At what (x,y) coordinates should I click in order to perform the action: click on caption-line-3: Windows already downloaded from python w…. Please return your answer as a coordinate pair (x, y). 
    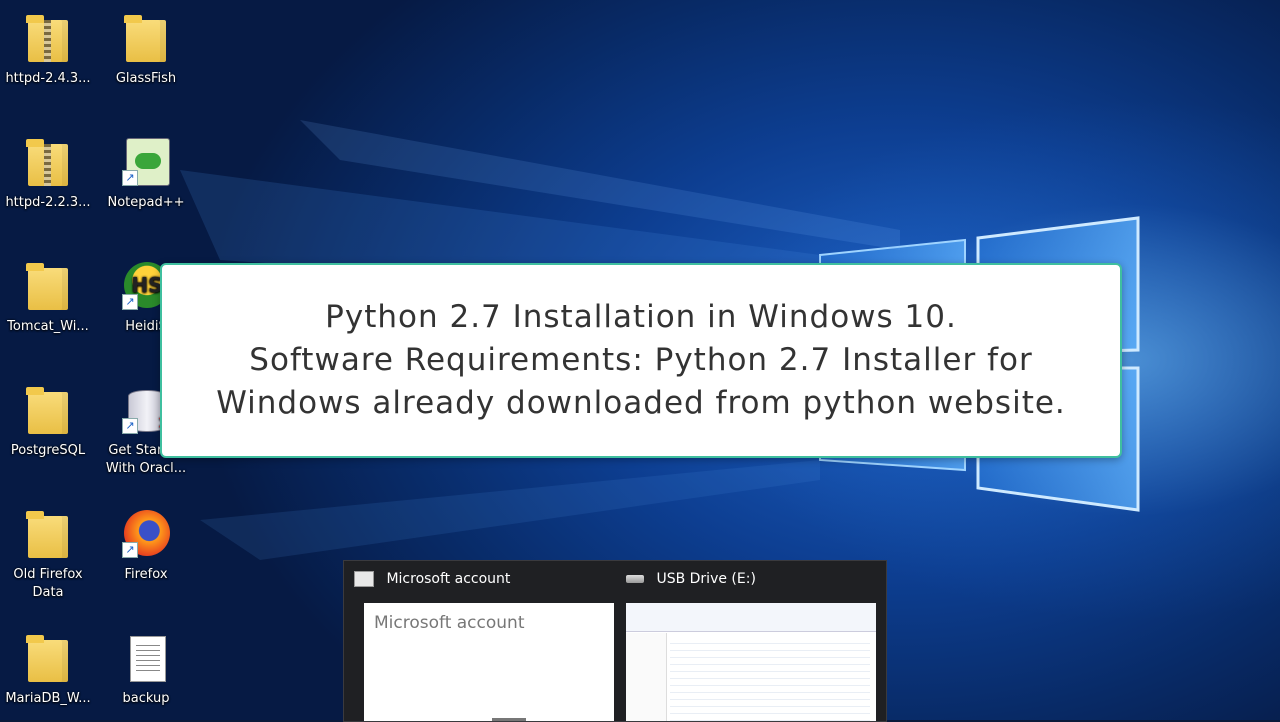
    Looking at the image, I should click on (641, 403).